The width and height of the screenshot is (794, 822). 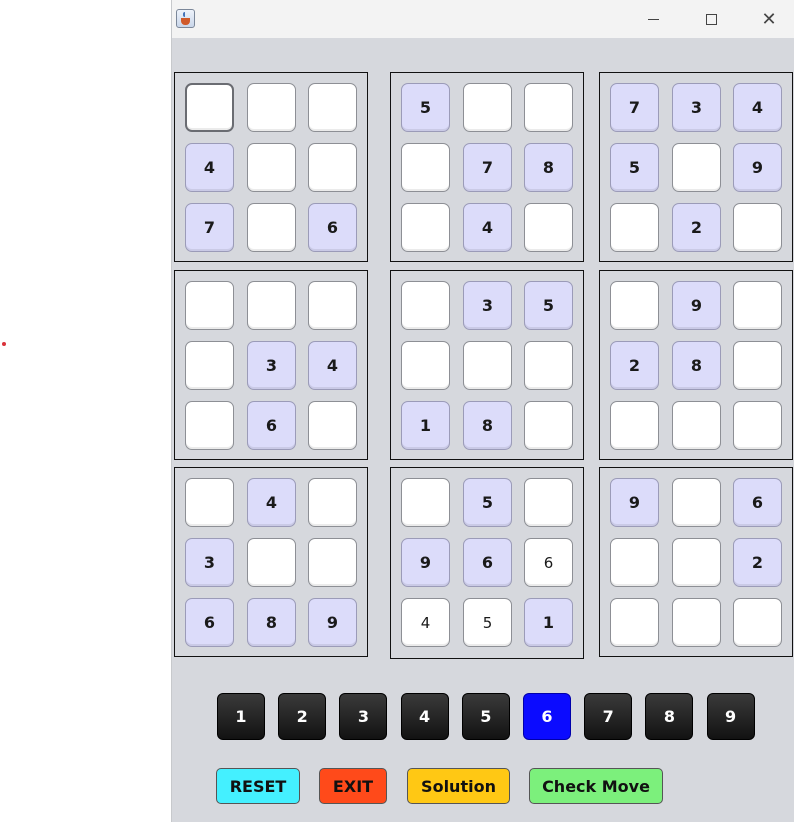 I want to click on sudoku-block-6: 928, so click(x=696, y=365).